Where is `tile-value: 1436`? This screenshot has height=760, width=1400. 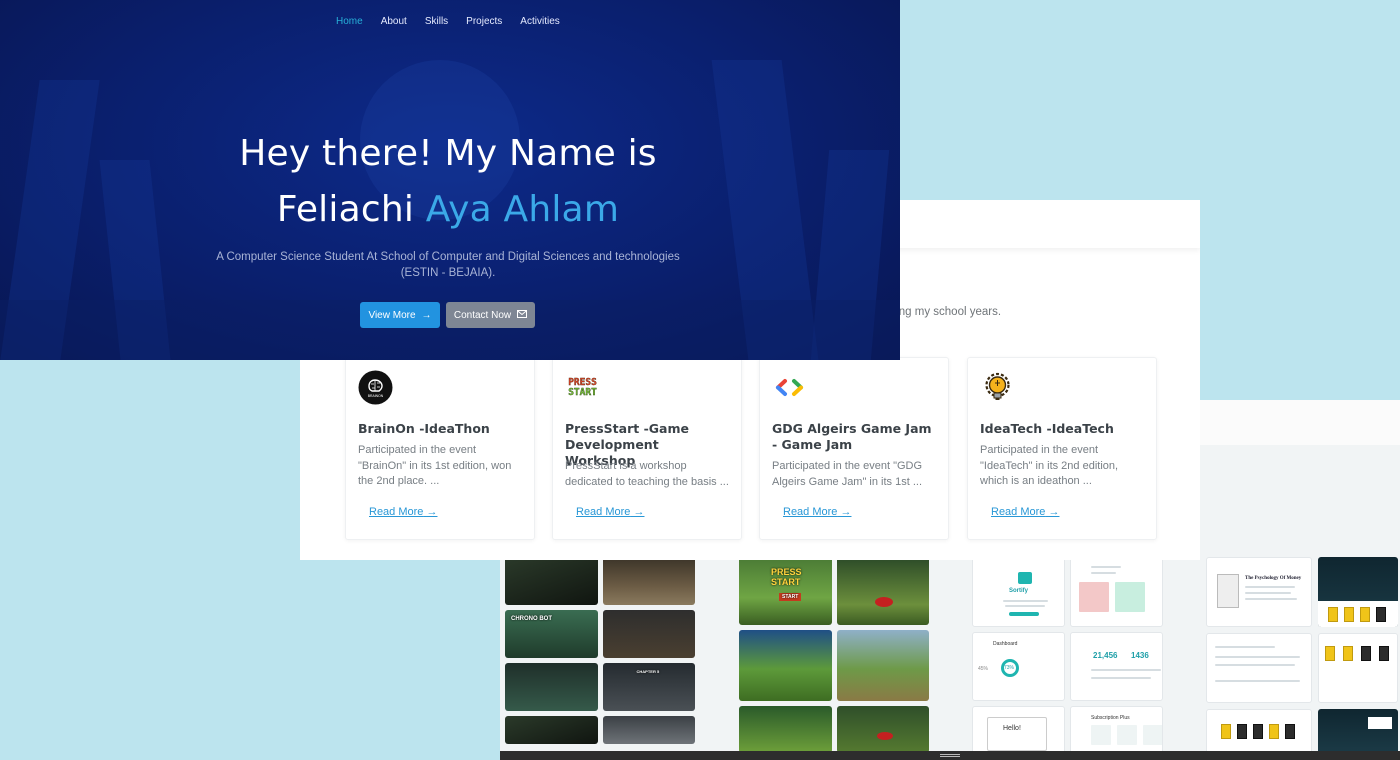
tile-value: 1436 is located at coordinates (1140, 655).